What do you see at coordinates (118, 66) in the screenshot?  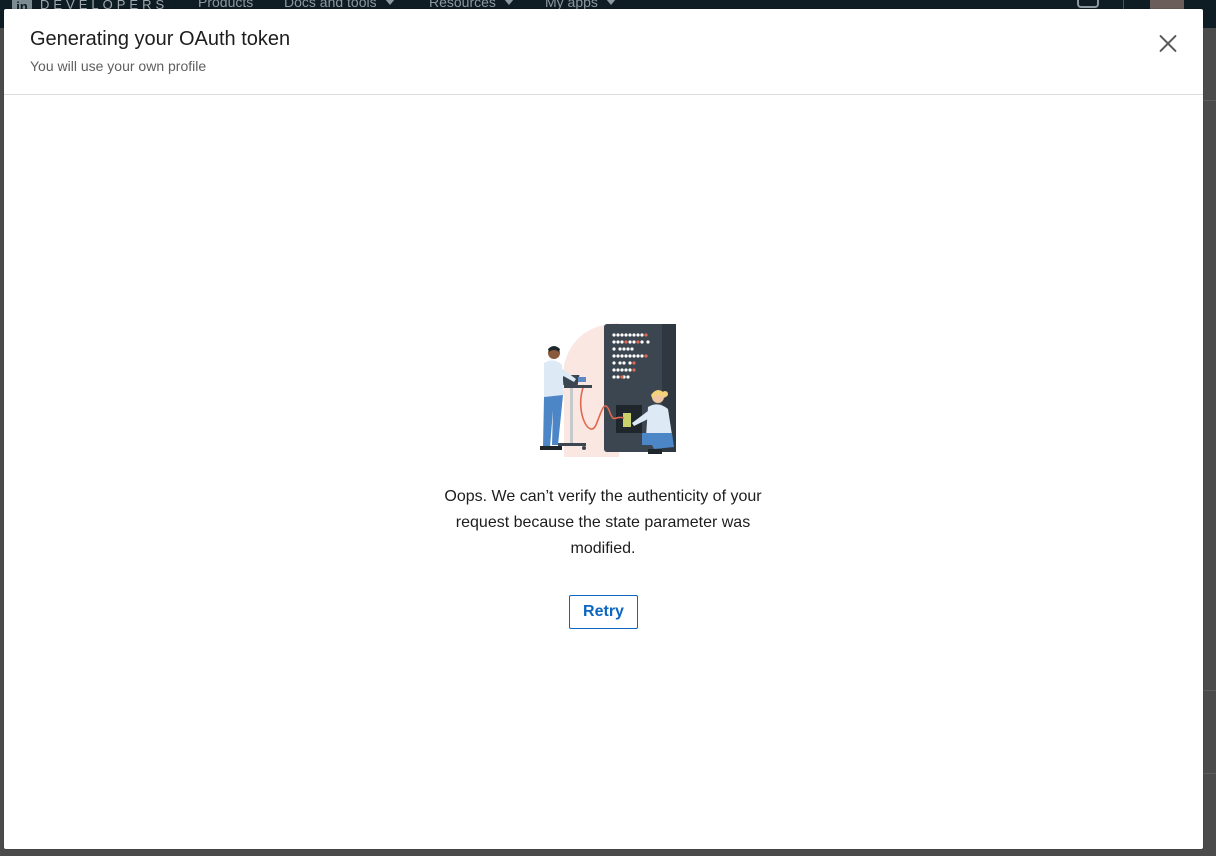 I see `modal-subtitle: You will use your own profile` at bounding box center [118, 66].